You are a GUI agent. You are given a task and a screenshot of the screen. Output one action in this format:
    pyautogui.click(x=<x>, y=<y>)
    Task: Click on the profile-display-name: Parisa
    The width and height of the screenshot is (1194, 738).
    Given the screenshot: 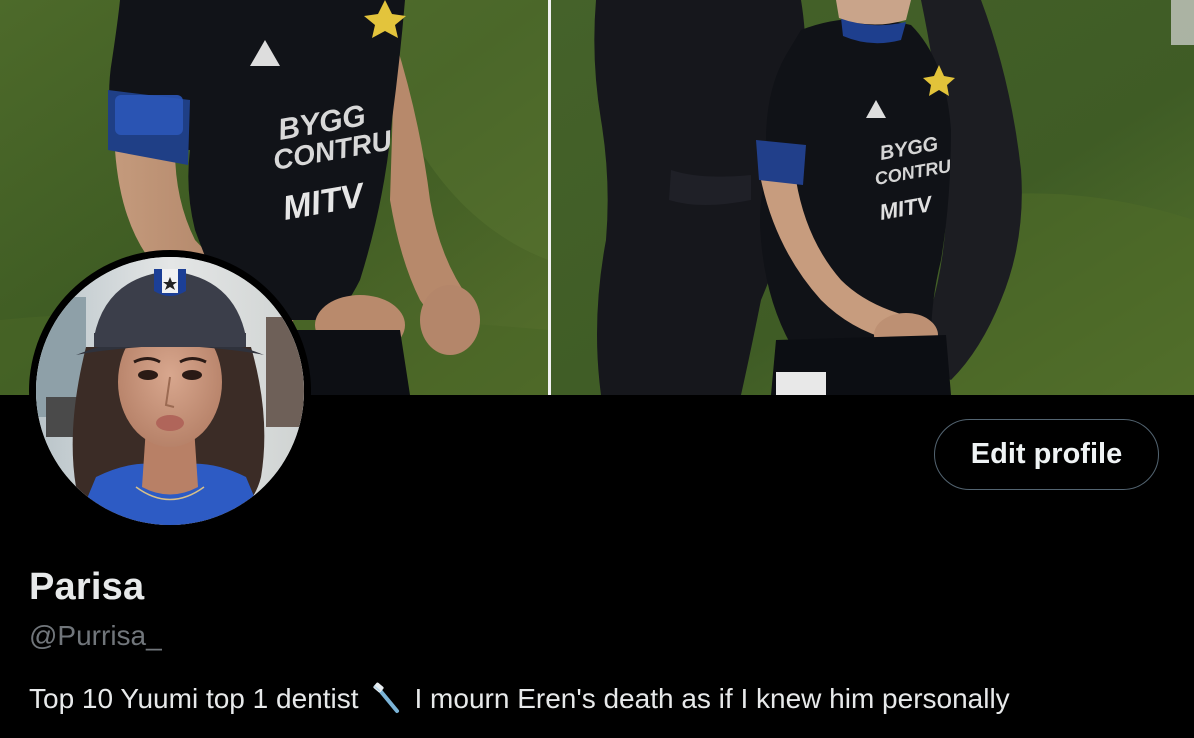 What is the action you would take?
    pyautogui.click(x=87, y=587)
    